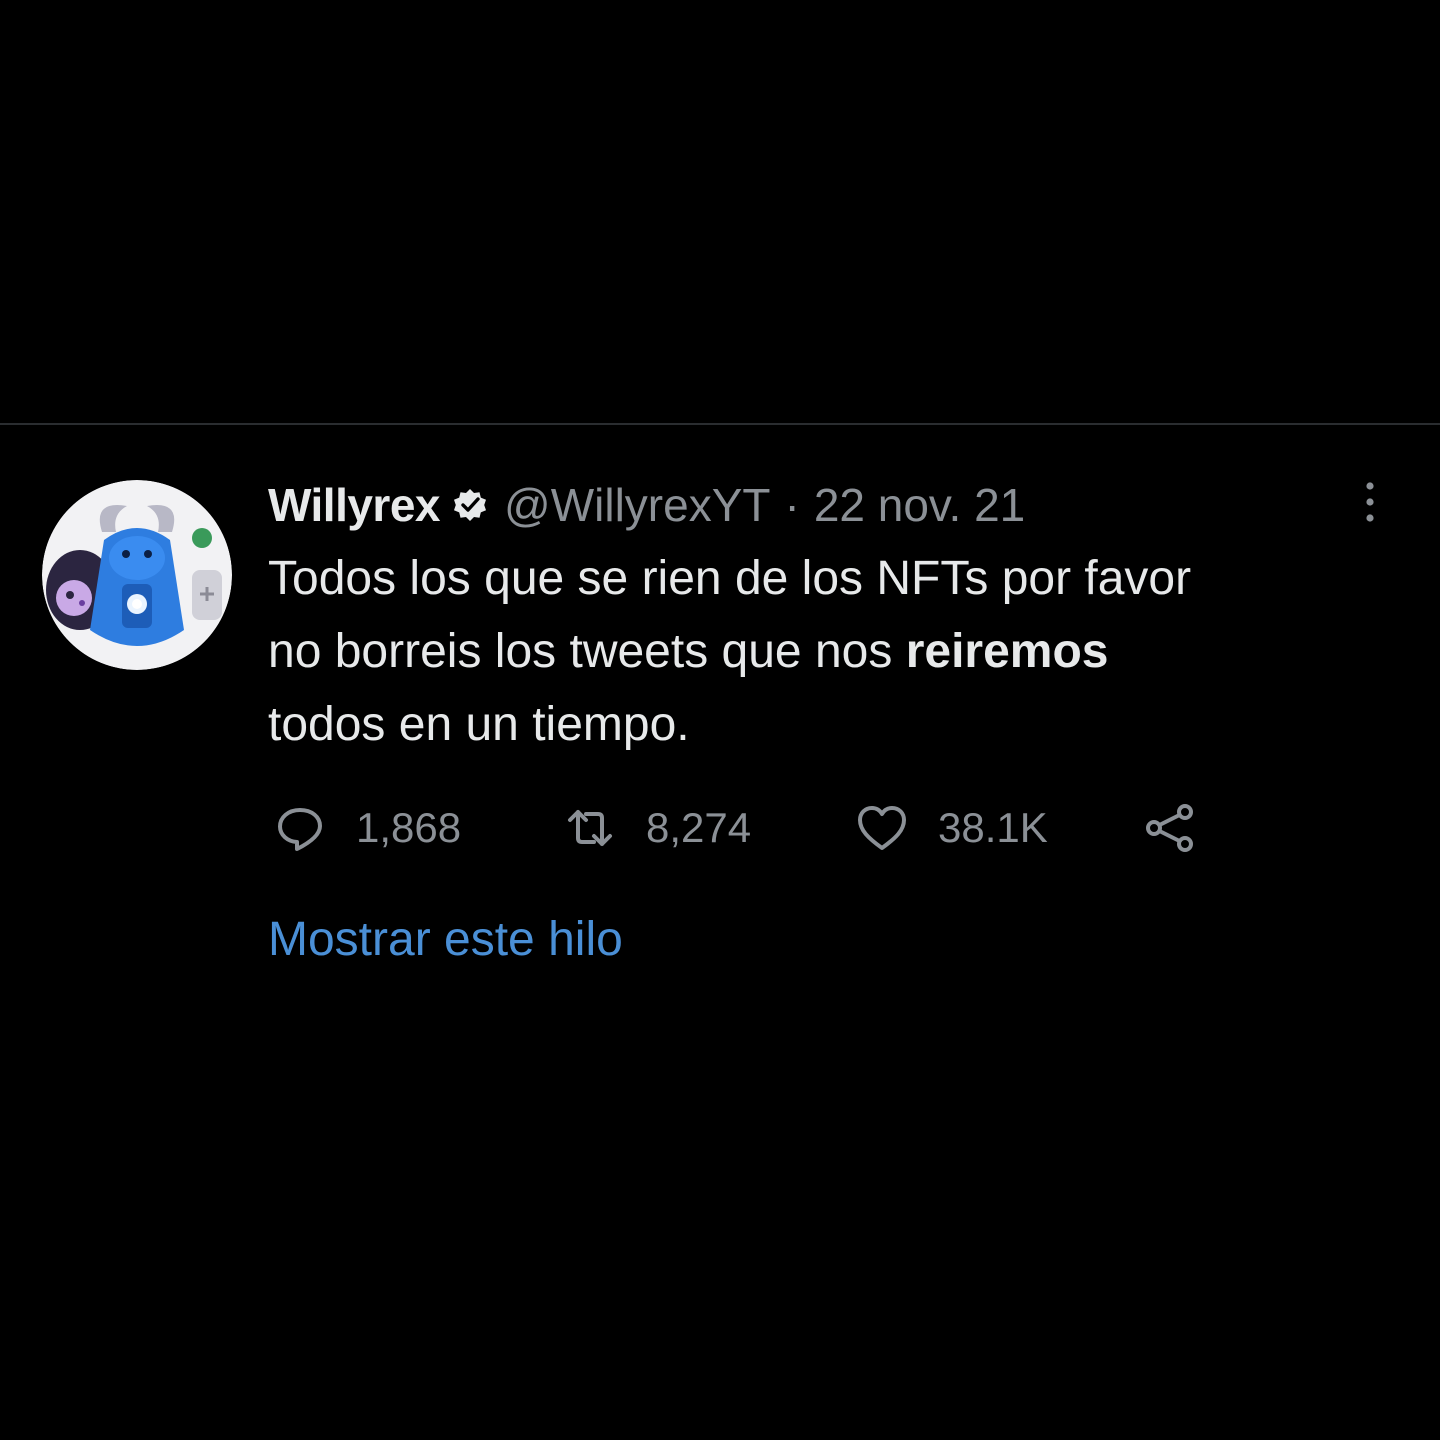 This screenshot has height=1440, width=1440. Describe the element at coordinates (409, 827) in the screenshot. I see `reply-count: 1,868` at that location.